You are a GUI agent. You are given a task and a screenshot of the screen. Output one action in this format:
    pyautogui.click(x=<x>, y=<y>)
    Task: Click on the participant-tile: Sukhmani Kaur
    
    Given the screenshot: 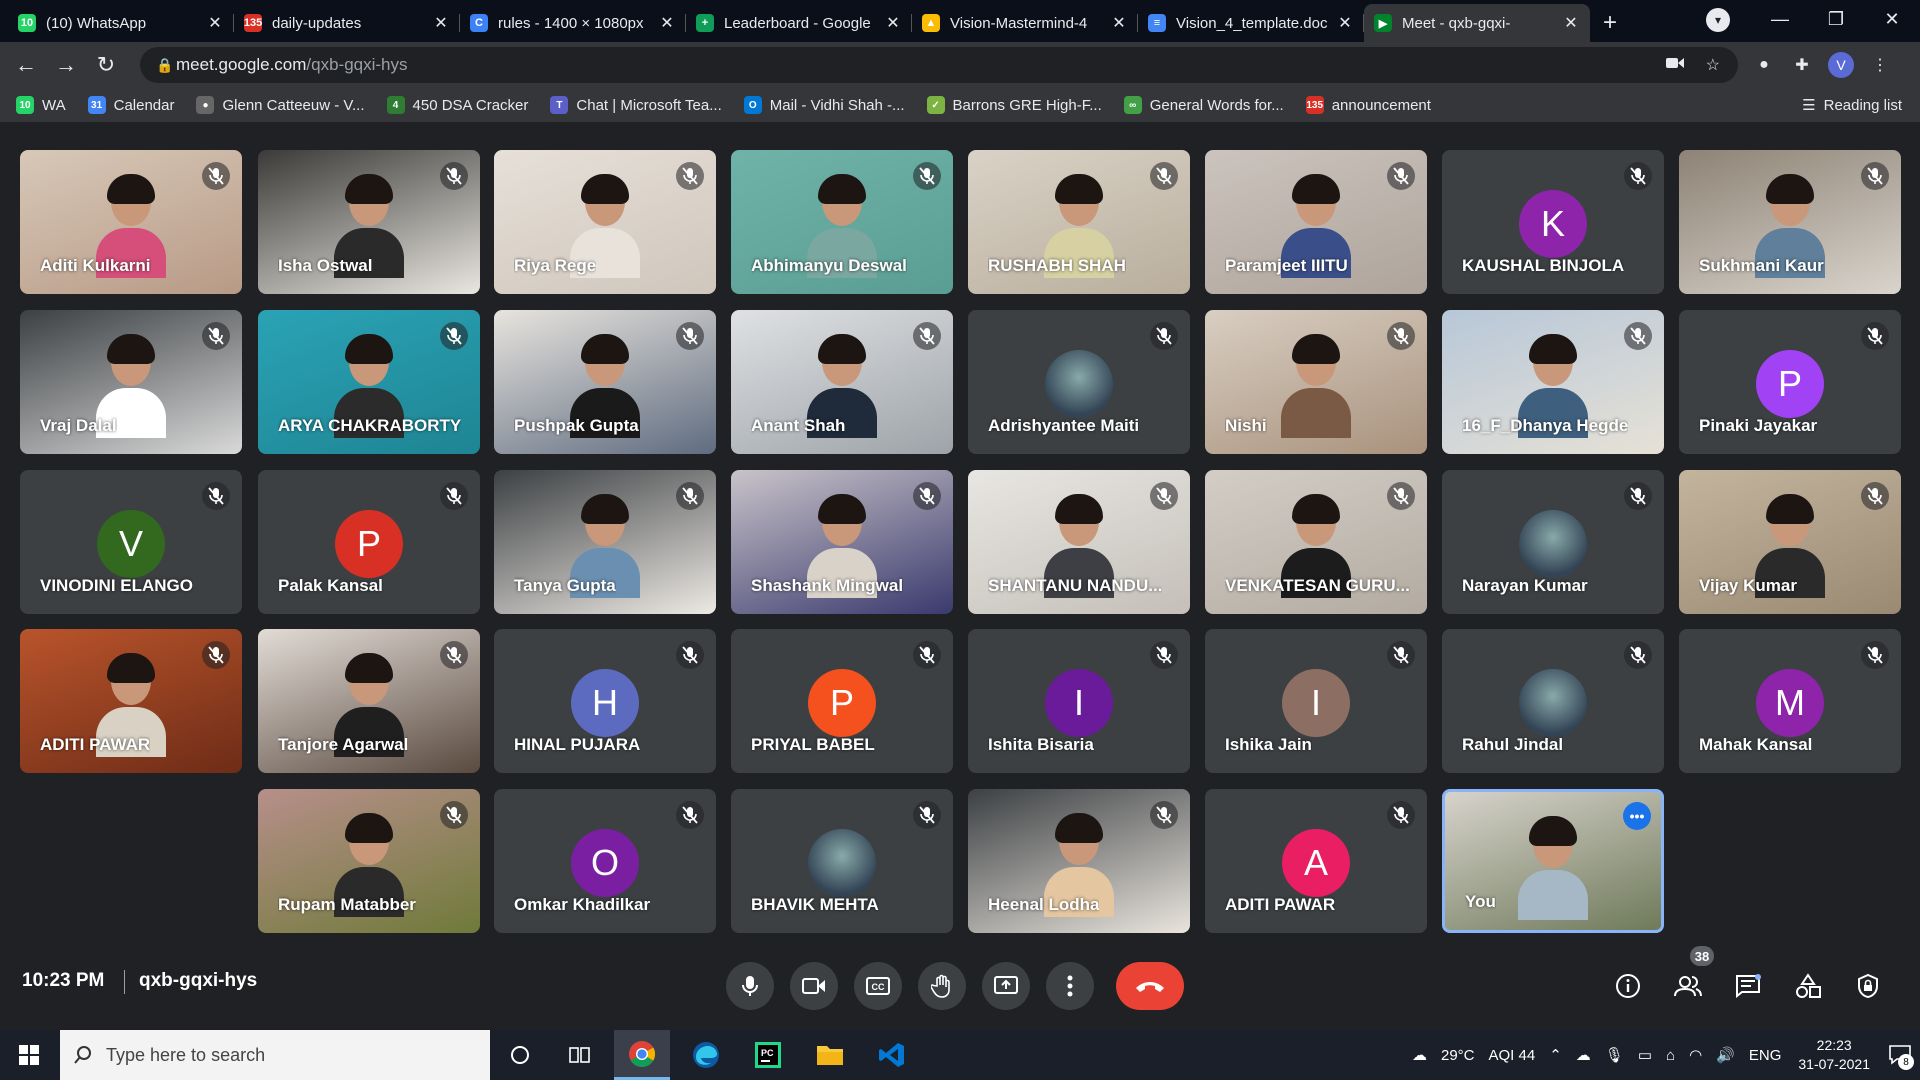 What is the action you would take?
    pyautogui.click(x=1790, y=222)
    